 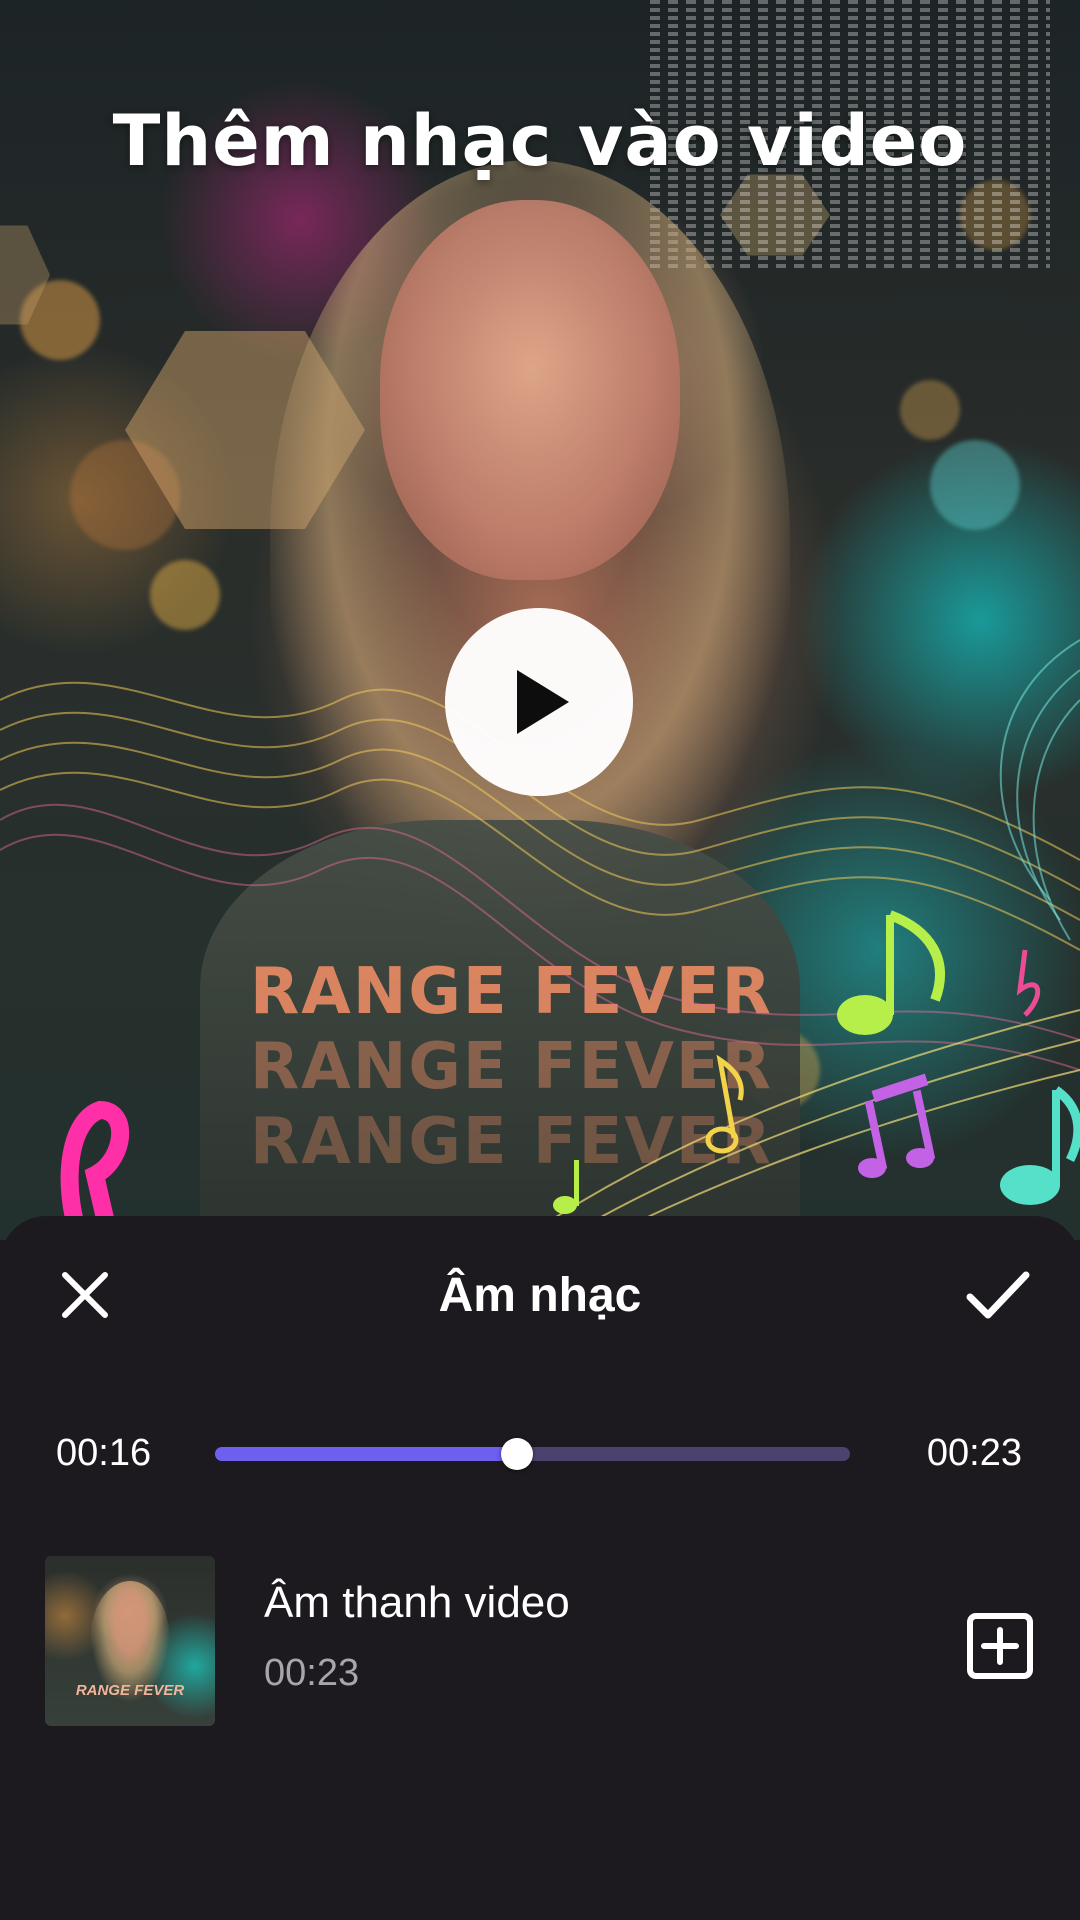 I want to click on play-button, so click(x=539, y=702).